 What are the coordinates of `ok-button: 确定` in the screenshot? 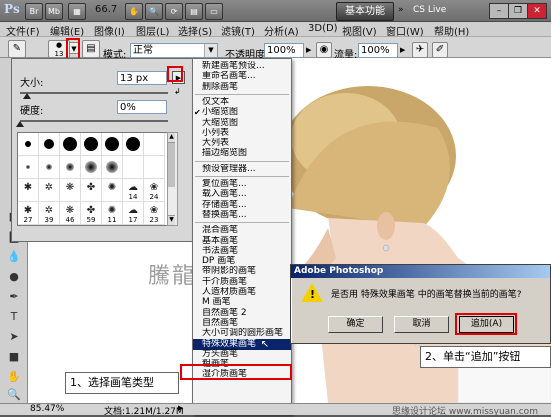 It's located at (355, 324).